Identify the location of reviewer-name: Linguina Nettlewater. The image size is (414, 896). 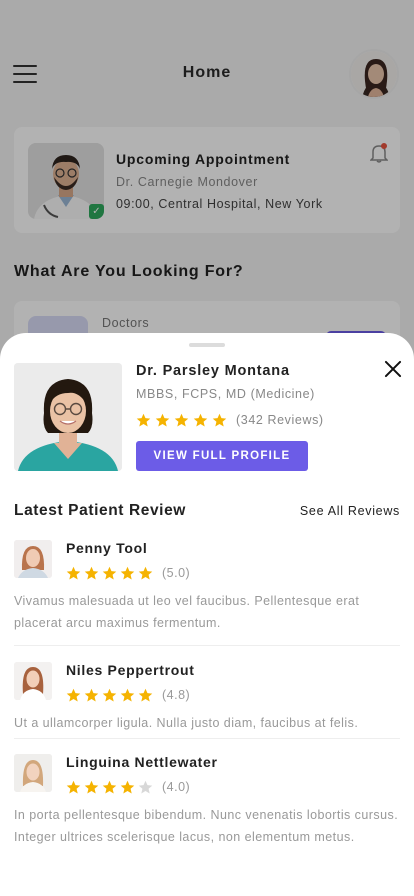
(142, 762).